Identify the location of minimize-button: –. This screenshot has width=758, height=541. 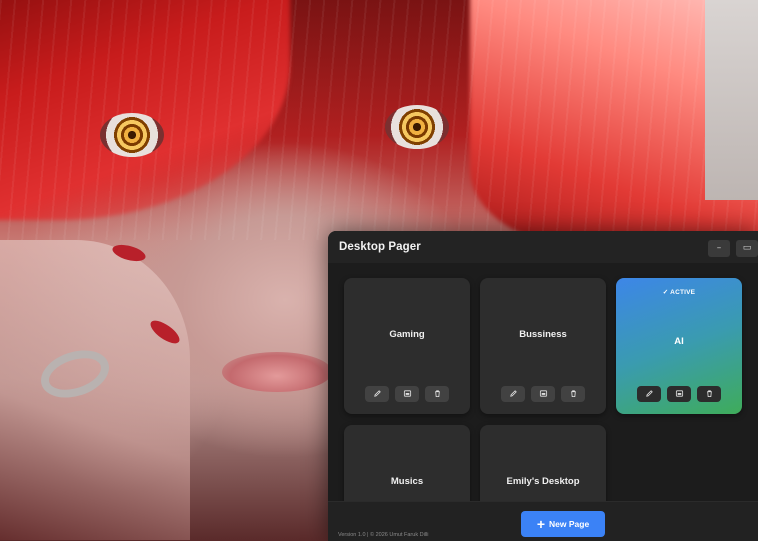
(719, 248).